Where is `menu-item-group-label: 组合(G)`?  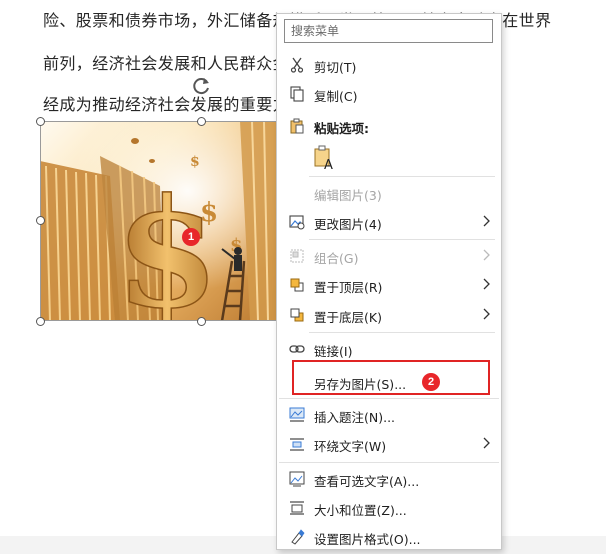
menu-item-group-label: 组合(G) is located at coordinates (336, 258).